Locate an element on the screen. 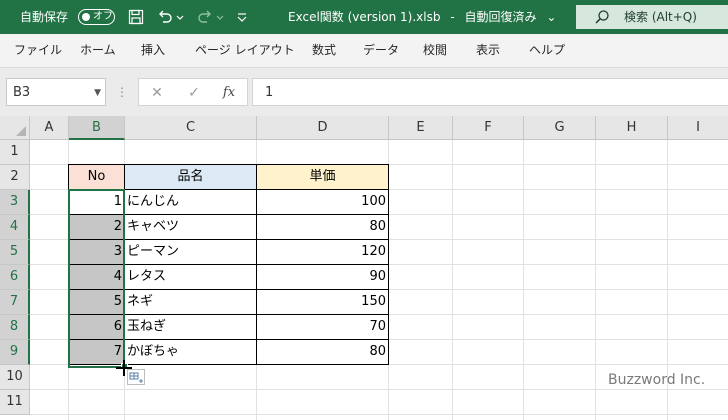  column-header-c: C is located at coordinates (191, 128).